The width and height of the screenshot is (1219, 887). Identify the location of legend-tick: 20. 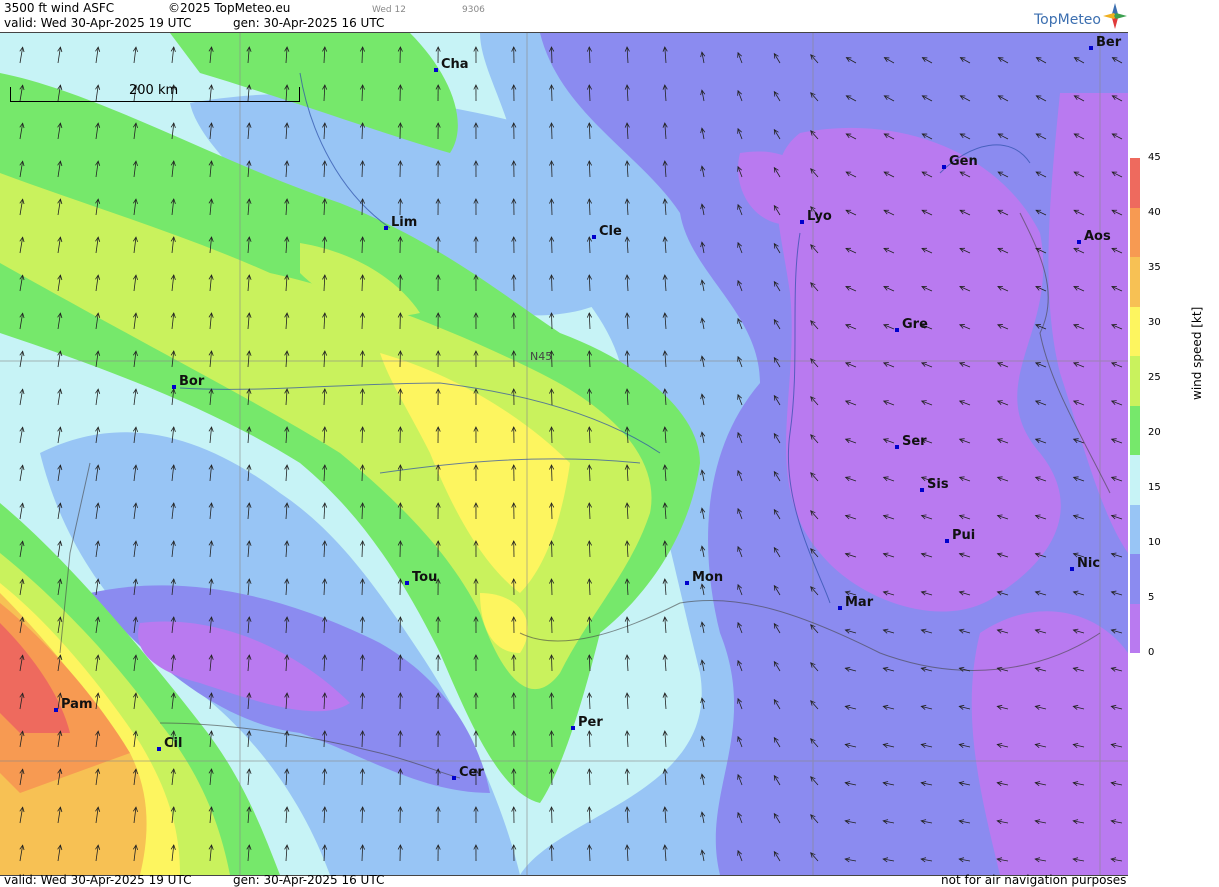
(1154, 432).